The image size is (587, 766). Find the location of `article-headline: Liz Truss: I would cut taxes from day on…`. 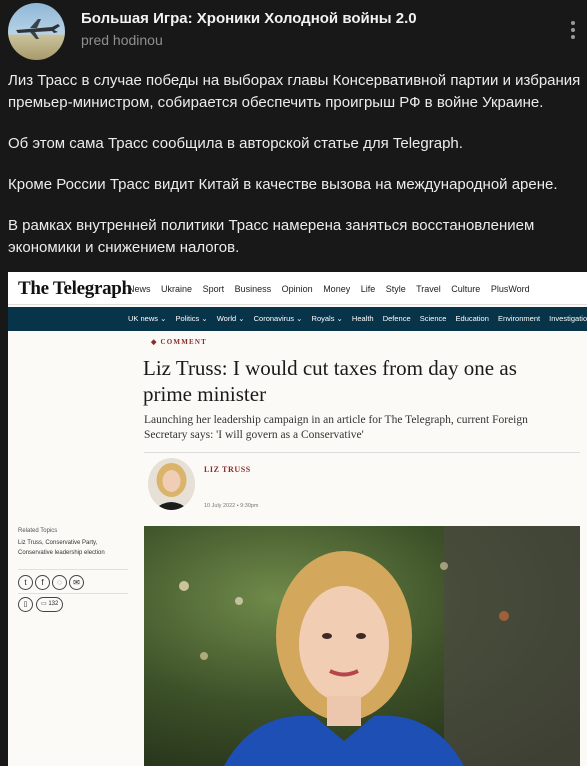

article-headline: Liz Truss: I would cut taxes from day on… is located at coordinates (330, 381).